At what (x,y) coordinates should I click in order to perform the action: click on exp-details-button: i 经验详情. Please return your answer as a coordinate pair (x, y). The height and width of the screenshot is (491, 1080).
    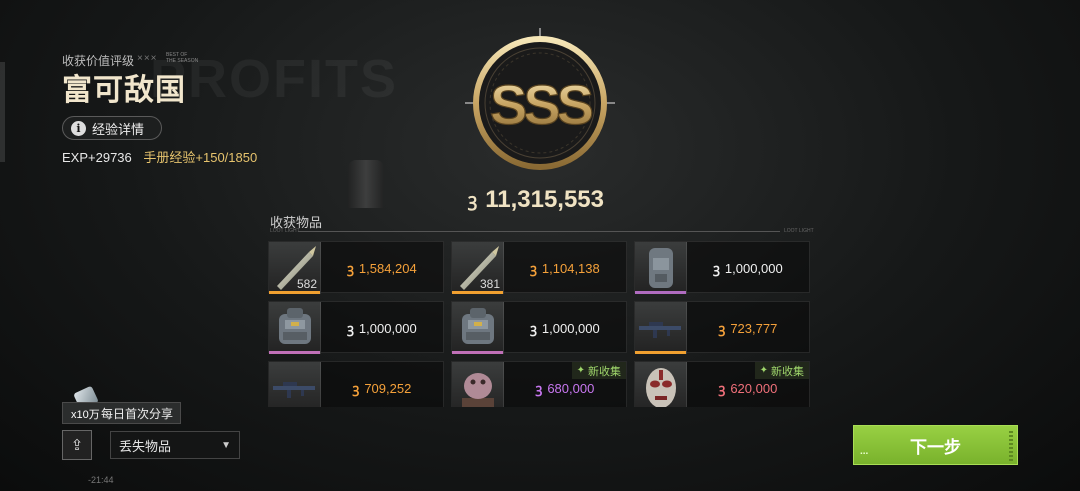
    Looking at the image, I should click on (112, 128).